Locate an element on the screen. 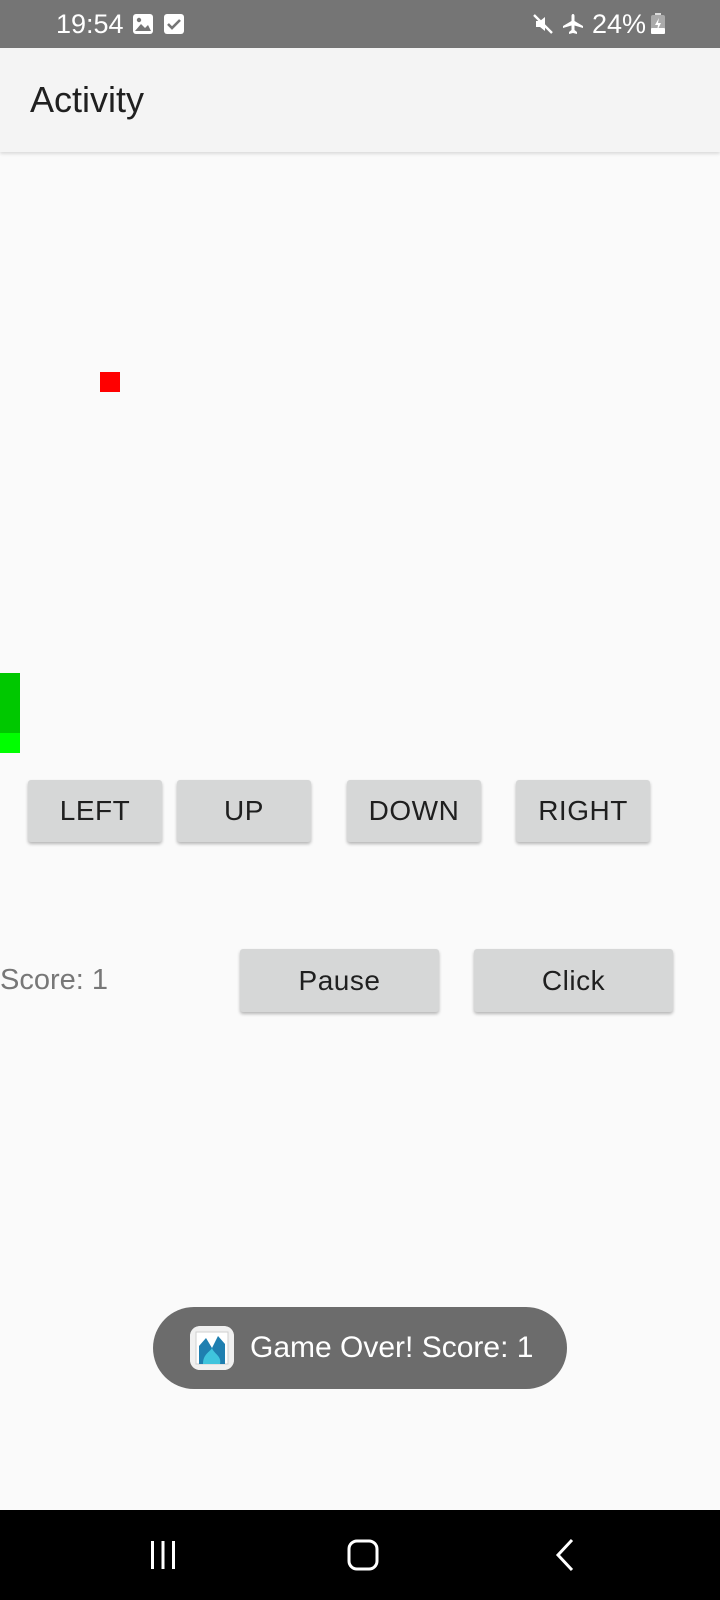 This screenshot has width=720, height=1600. page-title: Activity is located at coordinates (87, 99).